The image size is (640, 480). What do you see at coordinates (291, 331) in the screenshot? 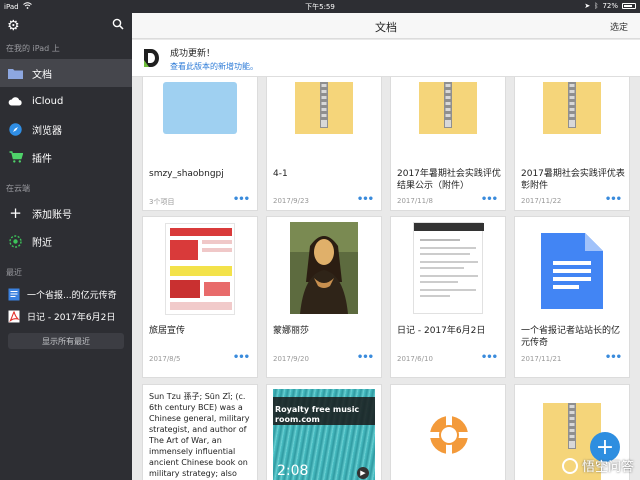
I see `file-name: 蒙娜丽莎` at bounding box center [291, 331].